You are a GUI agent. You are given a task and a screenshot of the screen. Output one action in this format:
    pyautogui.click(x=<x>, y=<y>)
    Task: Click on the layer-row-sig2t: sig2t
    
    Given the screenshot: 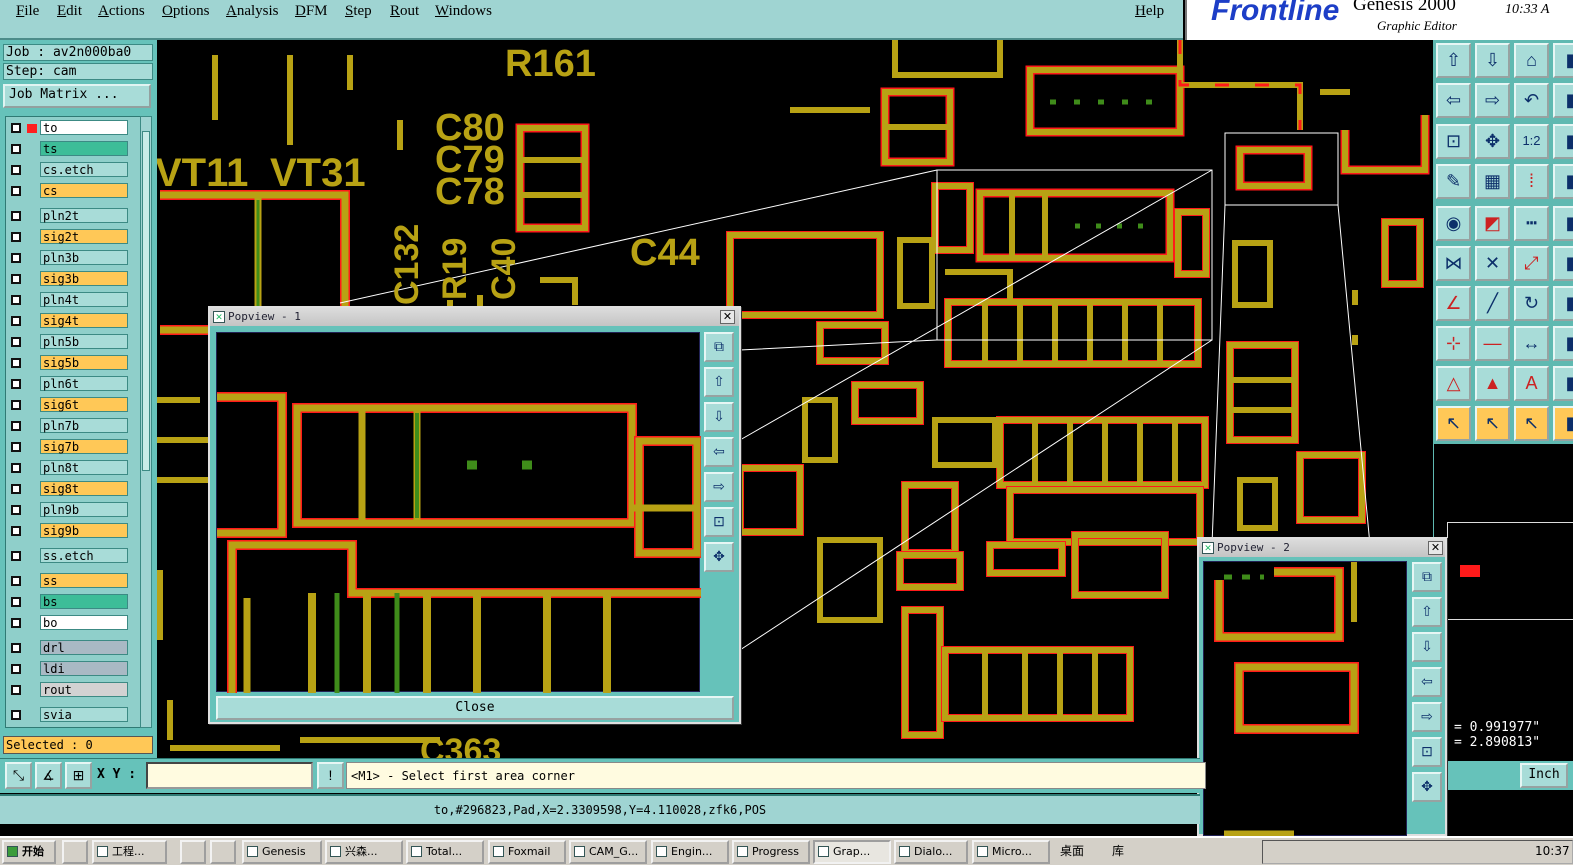 What is the action you would take?
    pyautogui.click(x=74, y=236)
    